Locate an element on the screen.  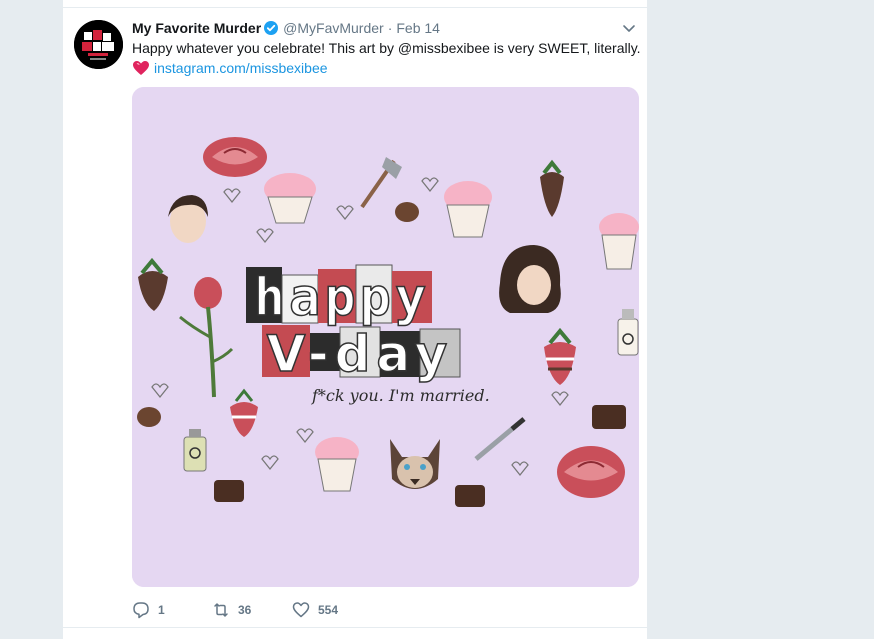
handle: @MyFavMurder is located at coordinates (333, 28).